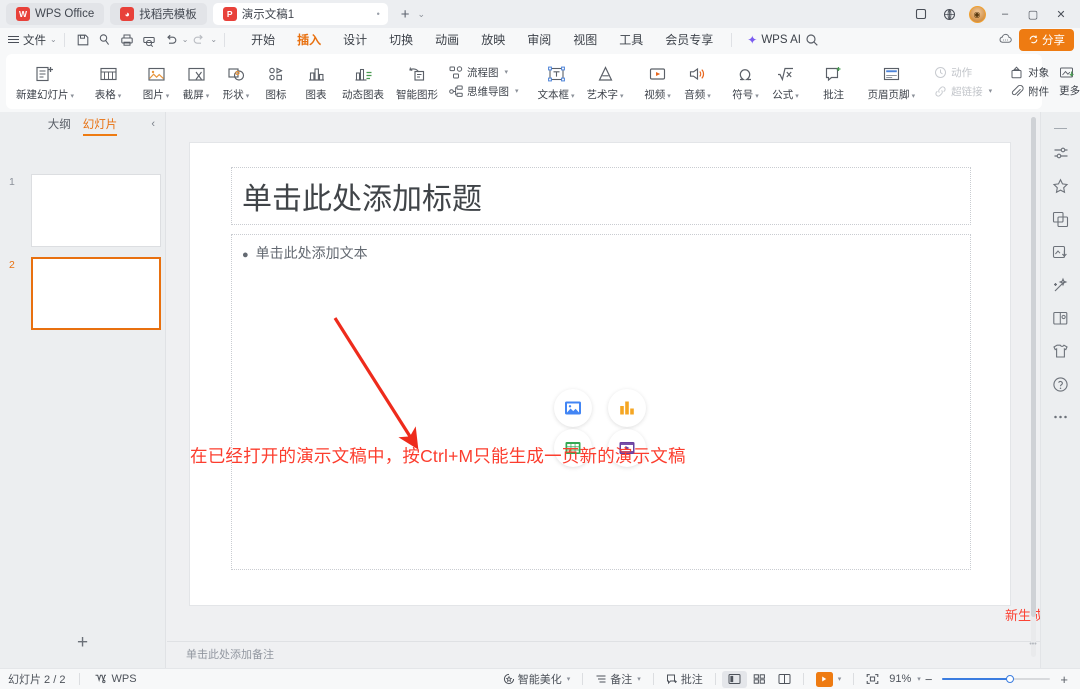  Describe the element at coordinates (539, 39) in the screenshot. I see `menu-tab-review: 审阅` at that location.